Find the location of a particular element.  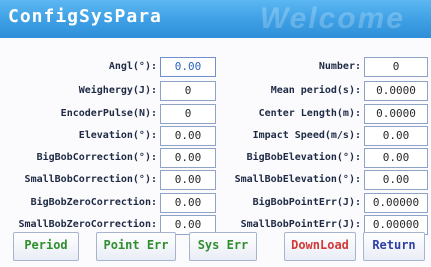

point-err-button: Point Err is located at coordinates (136, 246).